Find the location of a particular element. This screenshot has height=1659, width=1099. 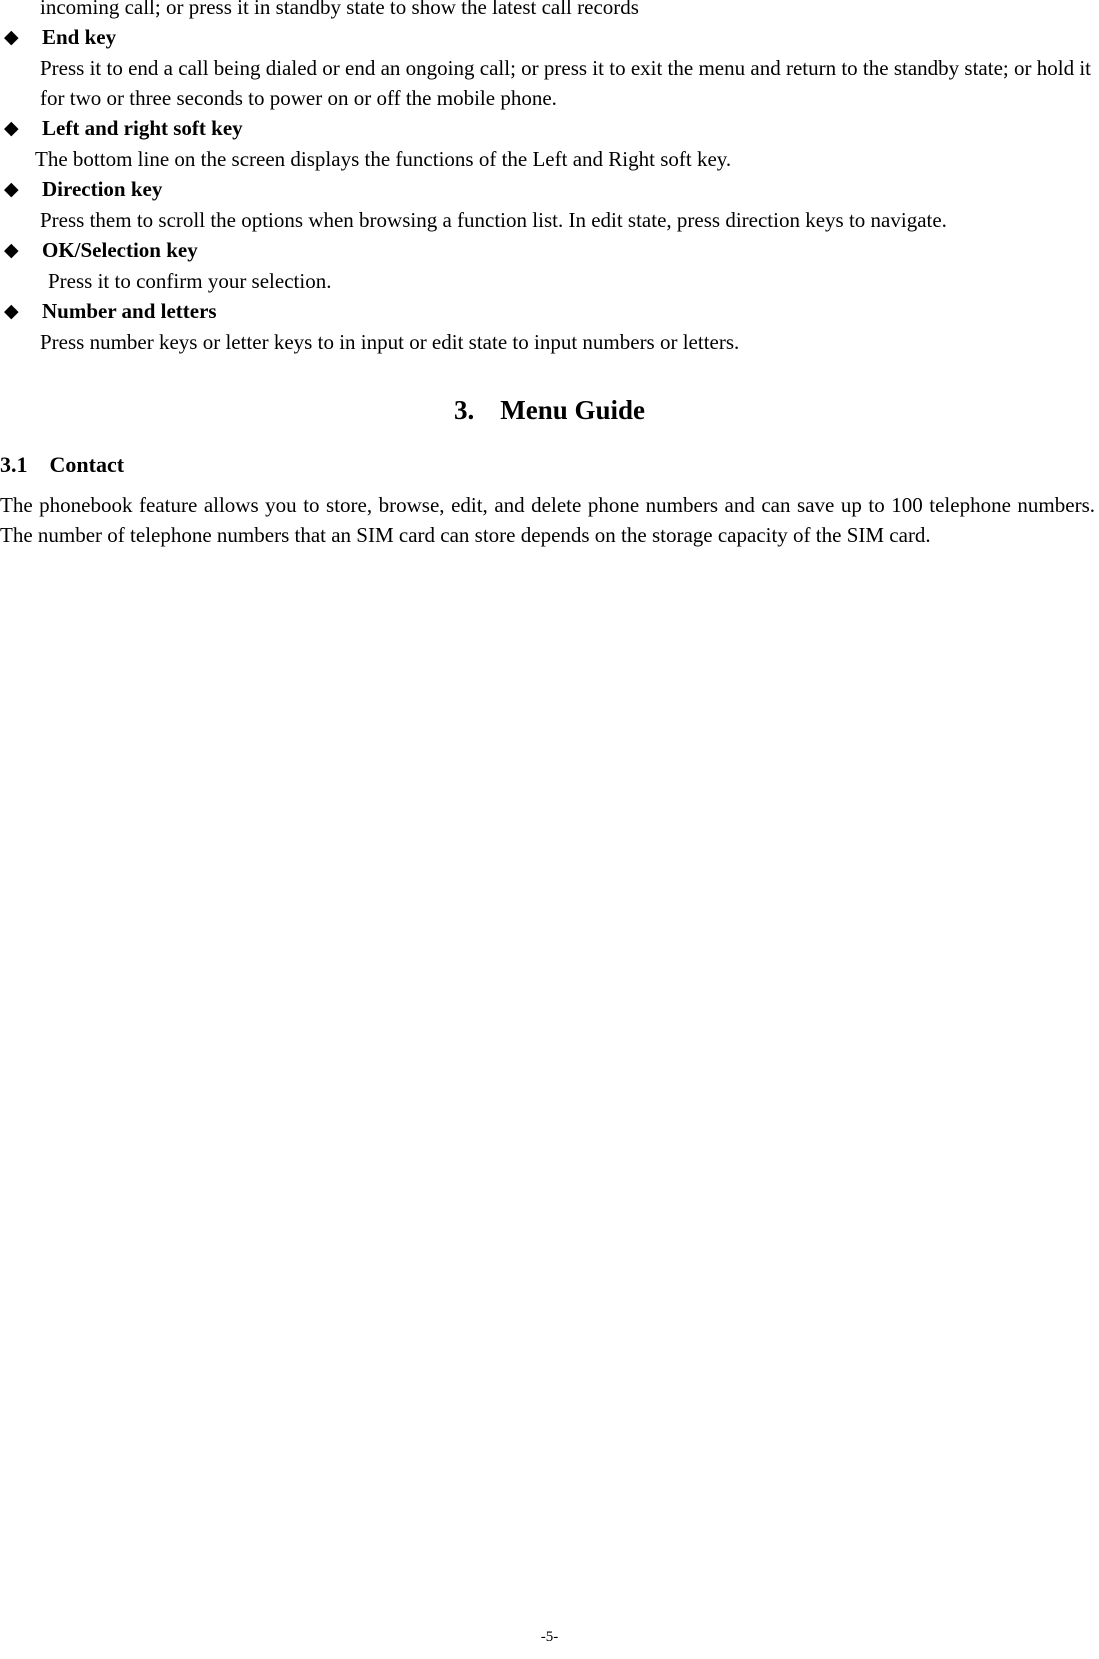

page-number: -5- is located at coordinates (549, 1637).